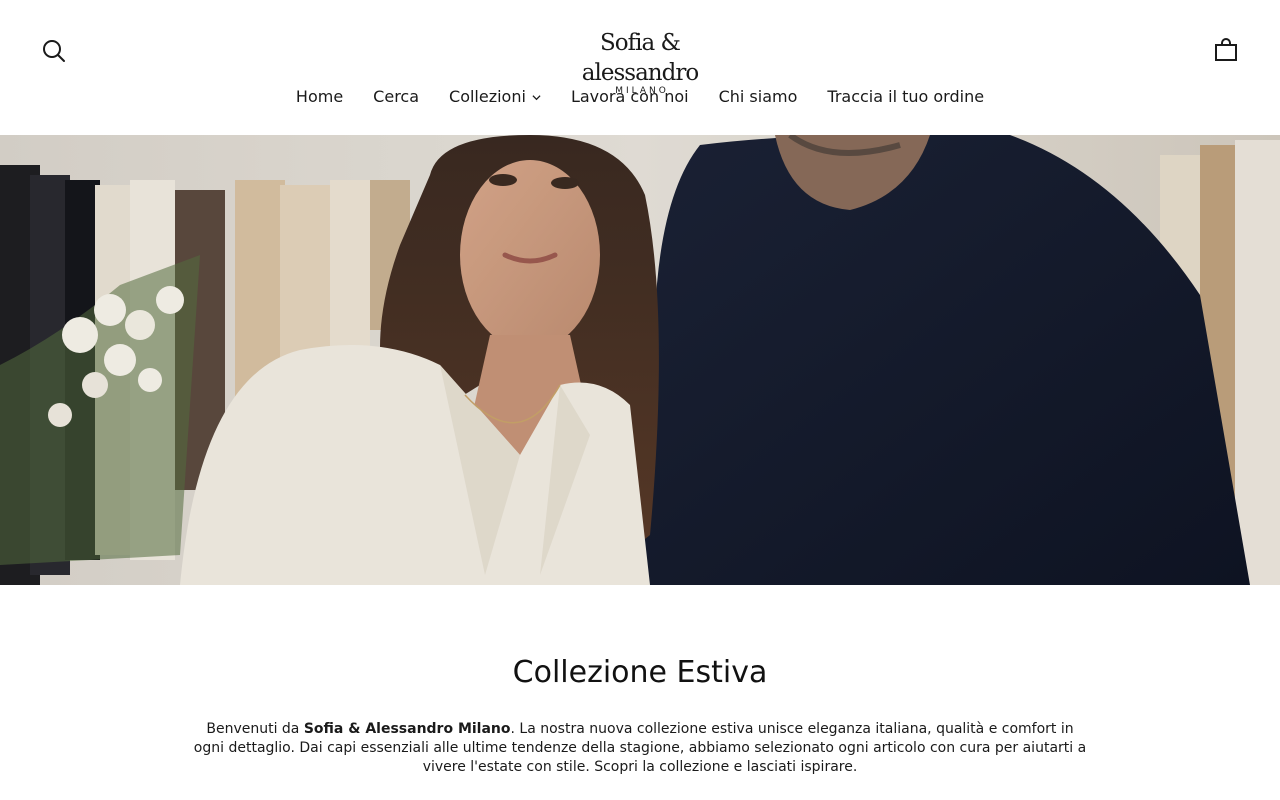 The height and width of the screenshot is (800, 1280). I want to click on cart-button, so click(1226, 50).